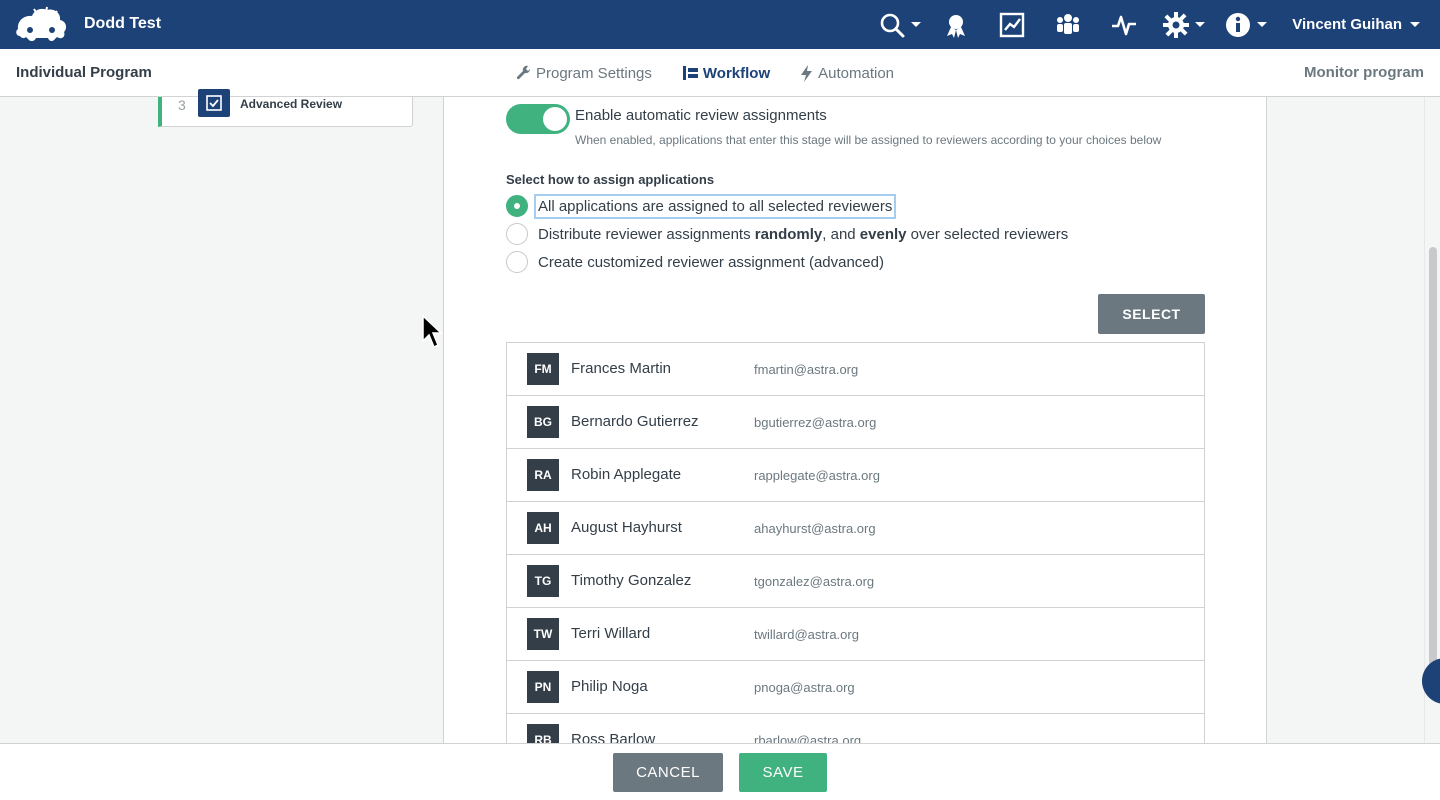 Image resolution: width=1440 pixels, height=800 pixels. I want to click on footer-actions: CANCEL SAVE, so click(720, 771).